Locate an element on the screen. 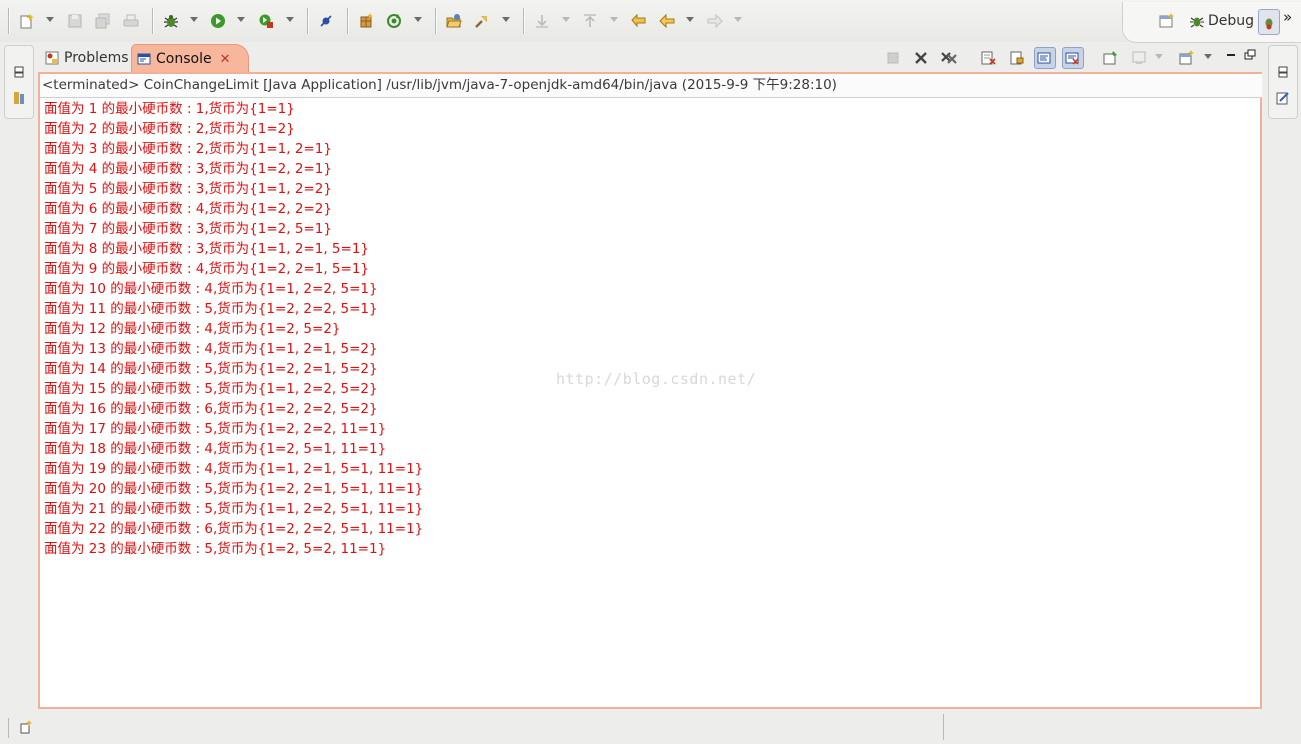 This screenshot has width=1301, height=744. main-toolbar: Debug » is located at coordinates (650, 21).